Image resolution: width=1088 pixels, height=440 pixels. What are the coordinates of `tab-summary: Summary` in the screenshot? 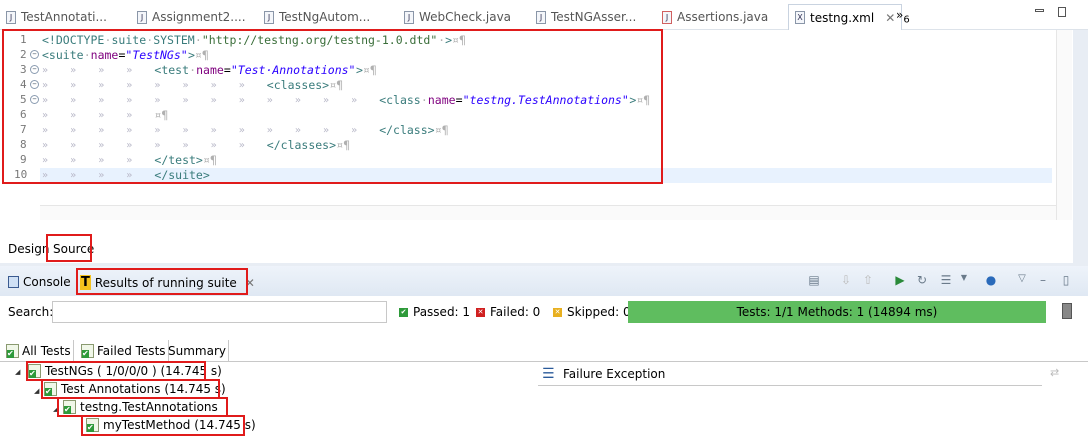 It's located at (197, 351).